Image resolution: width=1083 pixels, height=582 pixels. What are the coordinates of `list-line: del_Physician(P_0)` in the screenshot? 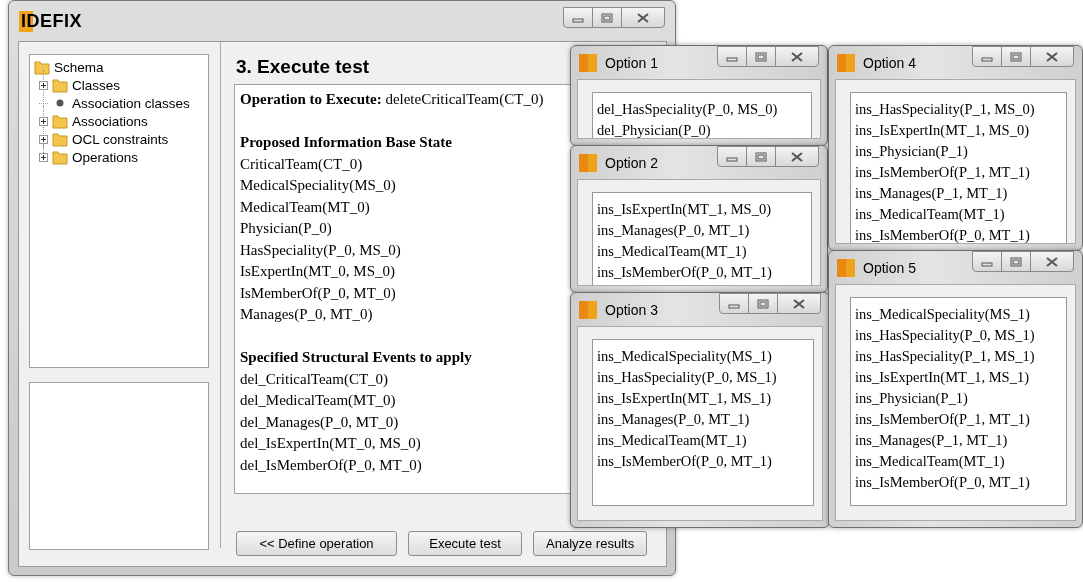 It's located at (654, 129).